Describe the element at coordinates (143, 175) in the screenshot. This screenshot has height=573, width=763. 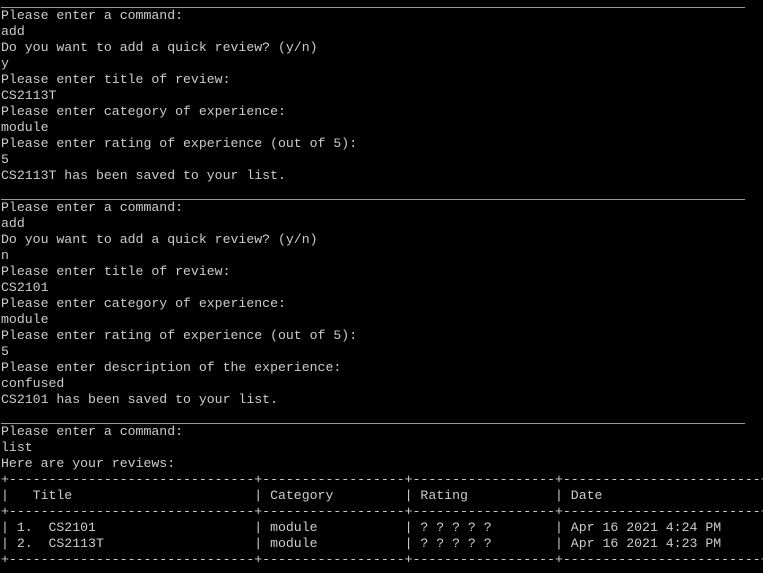
I see `console-line: CS2113T has been saved to your list.` at that location.